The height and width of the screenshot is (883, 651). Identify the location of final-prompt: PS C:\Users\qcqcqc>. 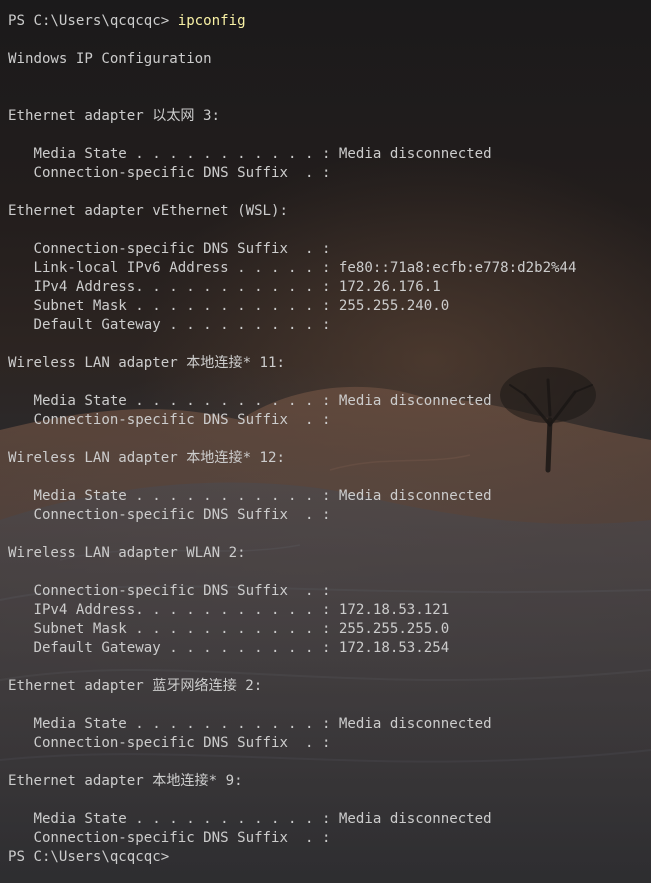
(292, 857).